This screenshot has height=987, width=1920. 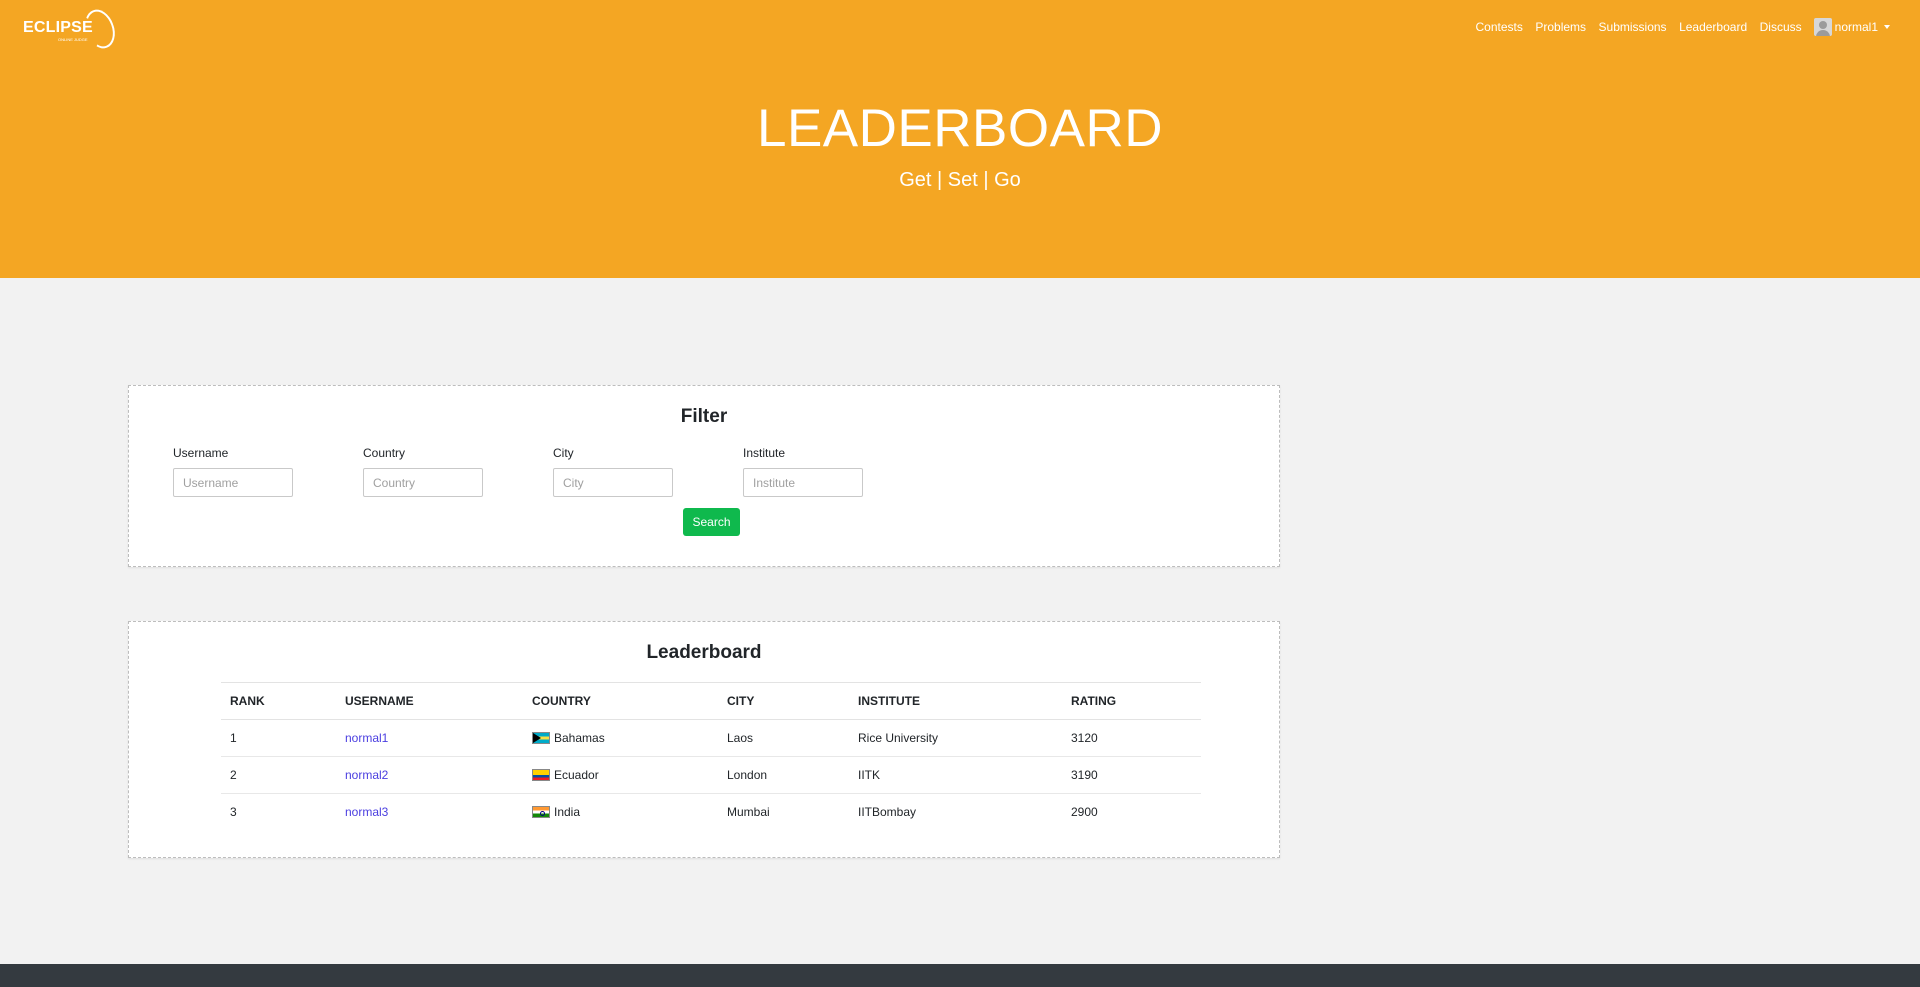 I want to click on logo-arc-icon, so click(x=100, y=29).